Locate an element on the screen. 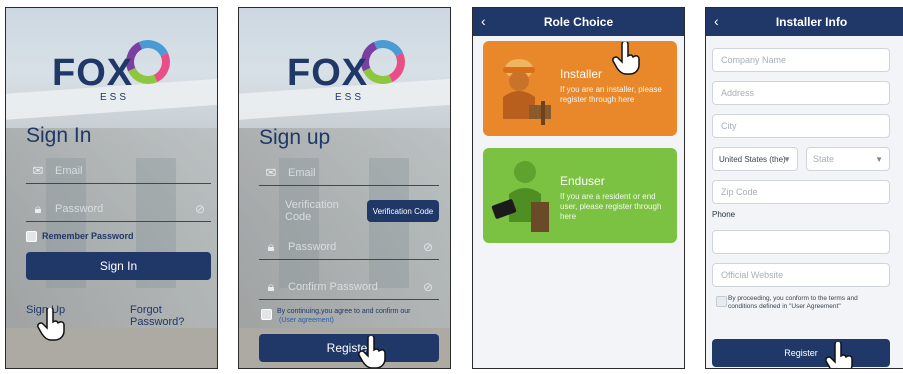 This screenshot has height=374, width=903. top-nav-bar: ‹ Role Choice is located at coordinates (578, 22).